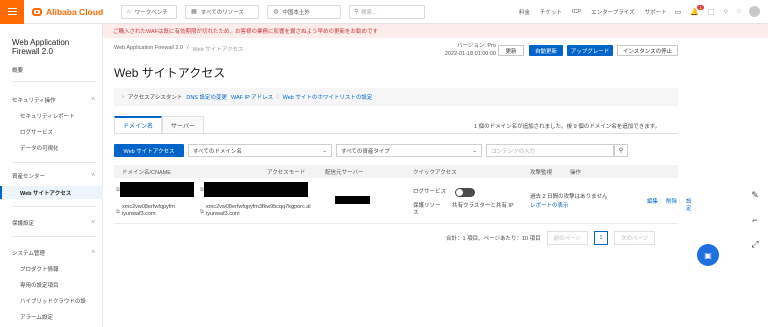 Image resolution: width=768 pixels, height=327 pixels. Describe the element at coordinates (93, 222) in the screenshot. I see `chevron-down-icon: ˅` at that location.